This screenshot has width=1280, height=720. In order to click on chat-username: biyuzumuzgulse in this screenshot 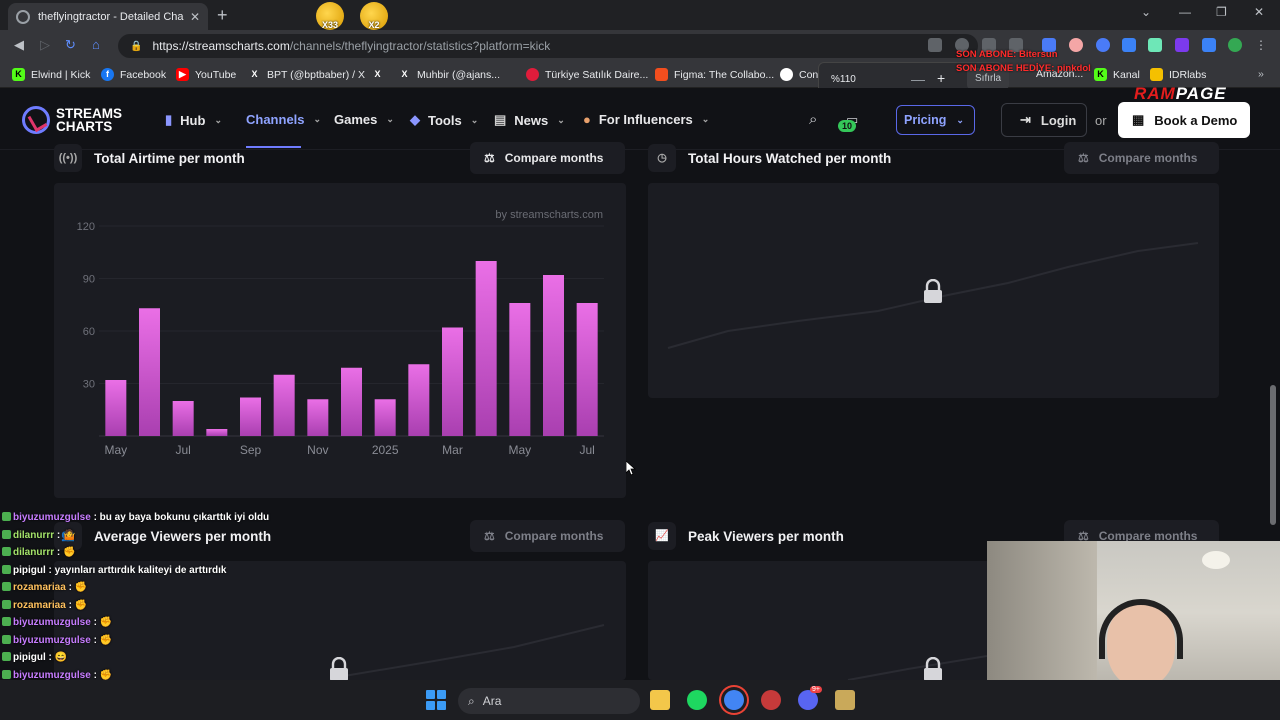, I will do `click(52, 517)`.